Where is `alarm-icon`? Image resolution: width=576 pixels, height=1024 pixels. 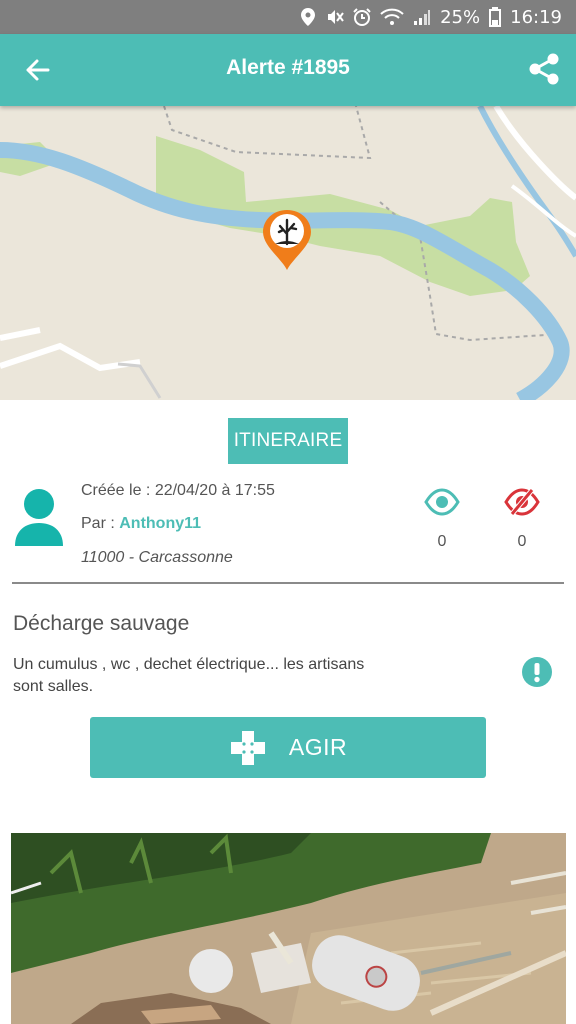 alarm-icon is located at coordinates (362, 17).